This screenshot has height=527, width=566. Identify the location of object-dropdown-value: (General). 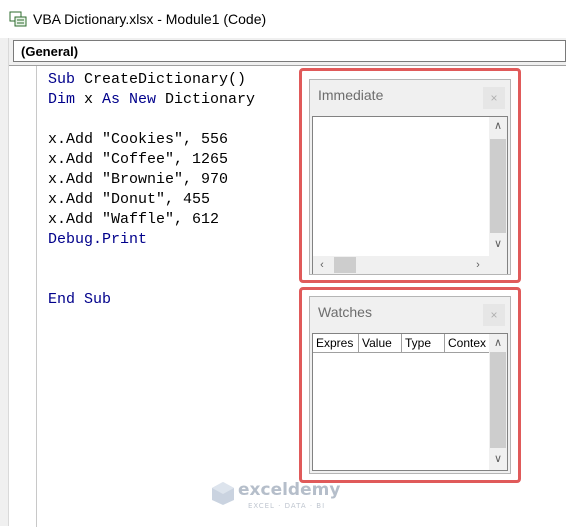
(50, 51).